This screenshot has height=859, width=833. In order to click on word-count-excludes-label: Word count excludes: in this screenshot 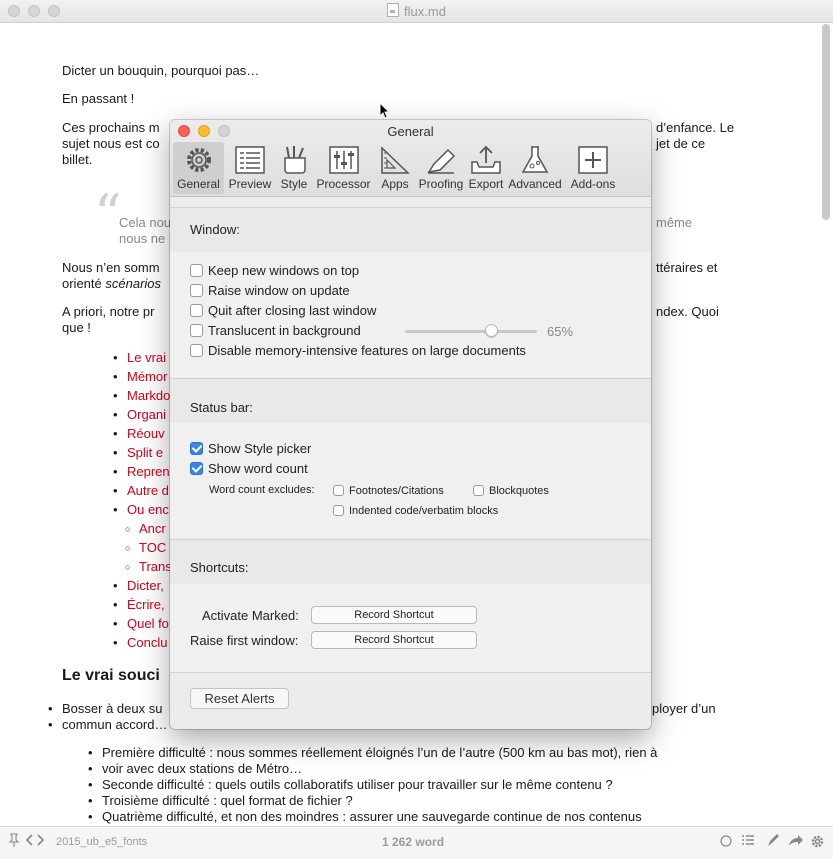, I will do `click(262, 490)`.